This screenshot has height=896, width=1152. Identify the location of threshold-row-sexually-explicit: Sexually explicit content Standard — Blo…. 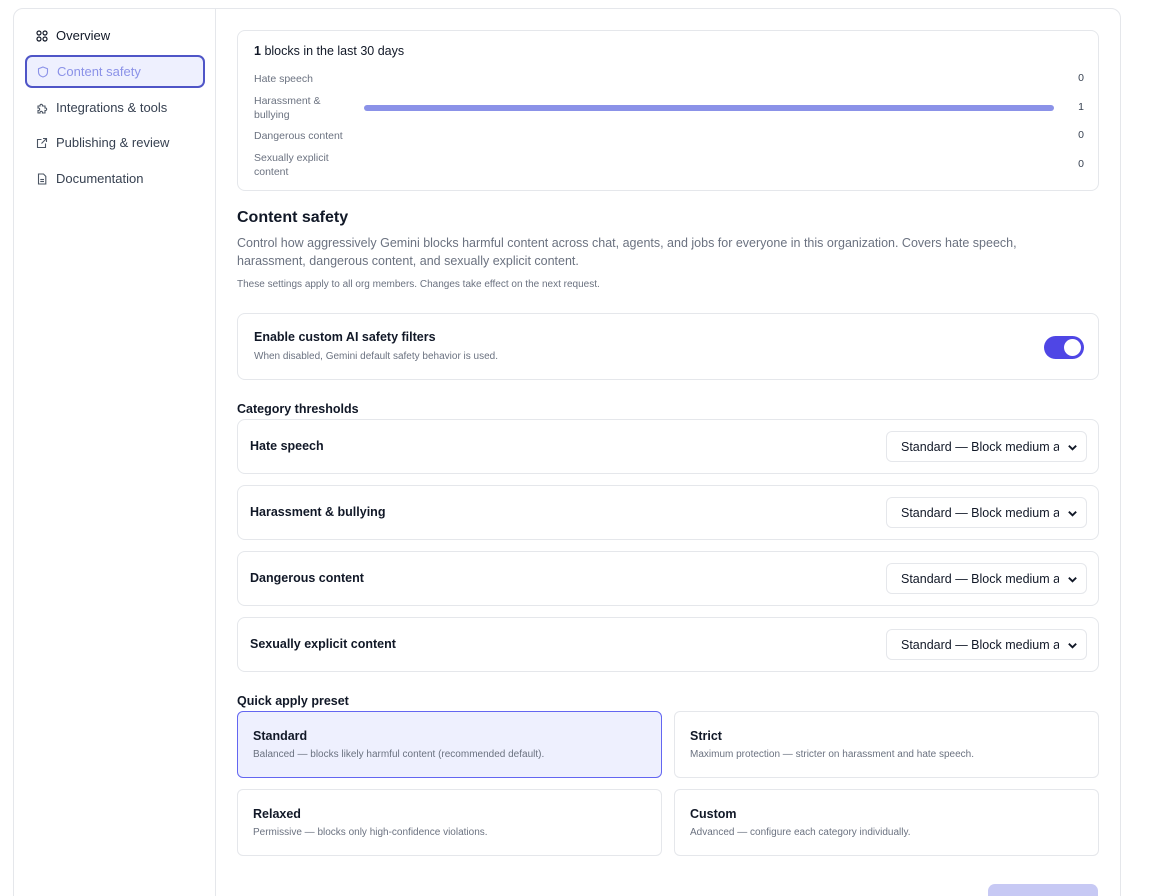
(668, 644).